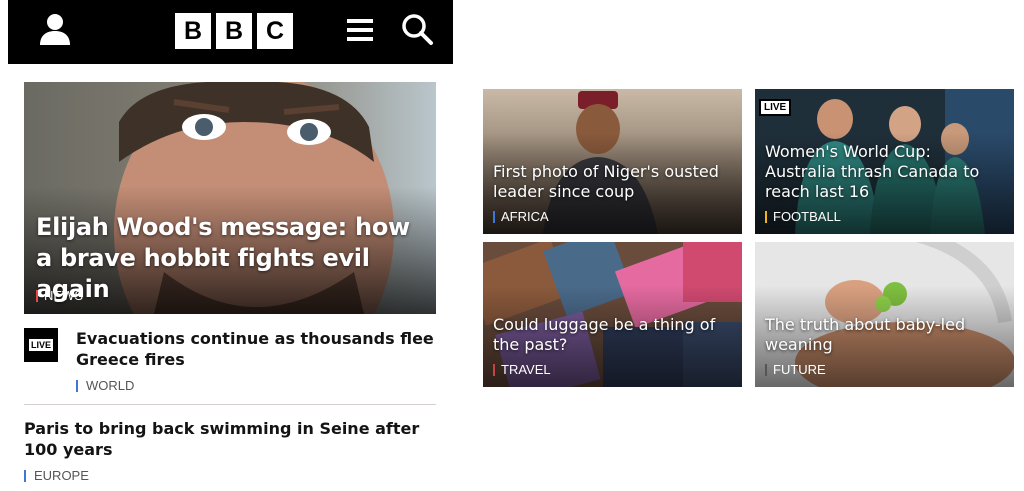 The height and width of the screenshot is (491, 1024). I want to click on top-nav-bar: B B C, so click(230, 32).